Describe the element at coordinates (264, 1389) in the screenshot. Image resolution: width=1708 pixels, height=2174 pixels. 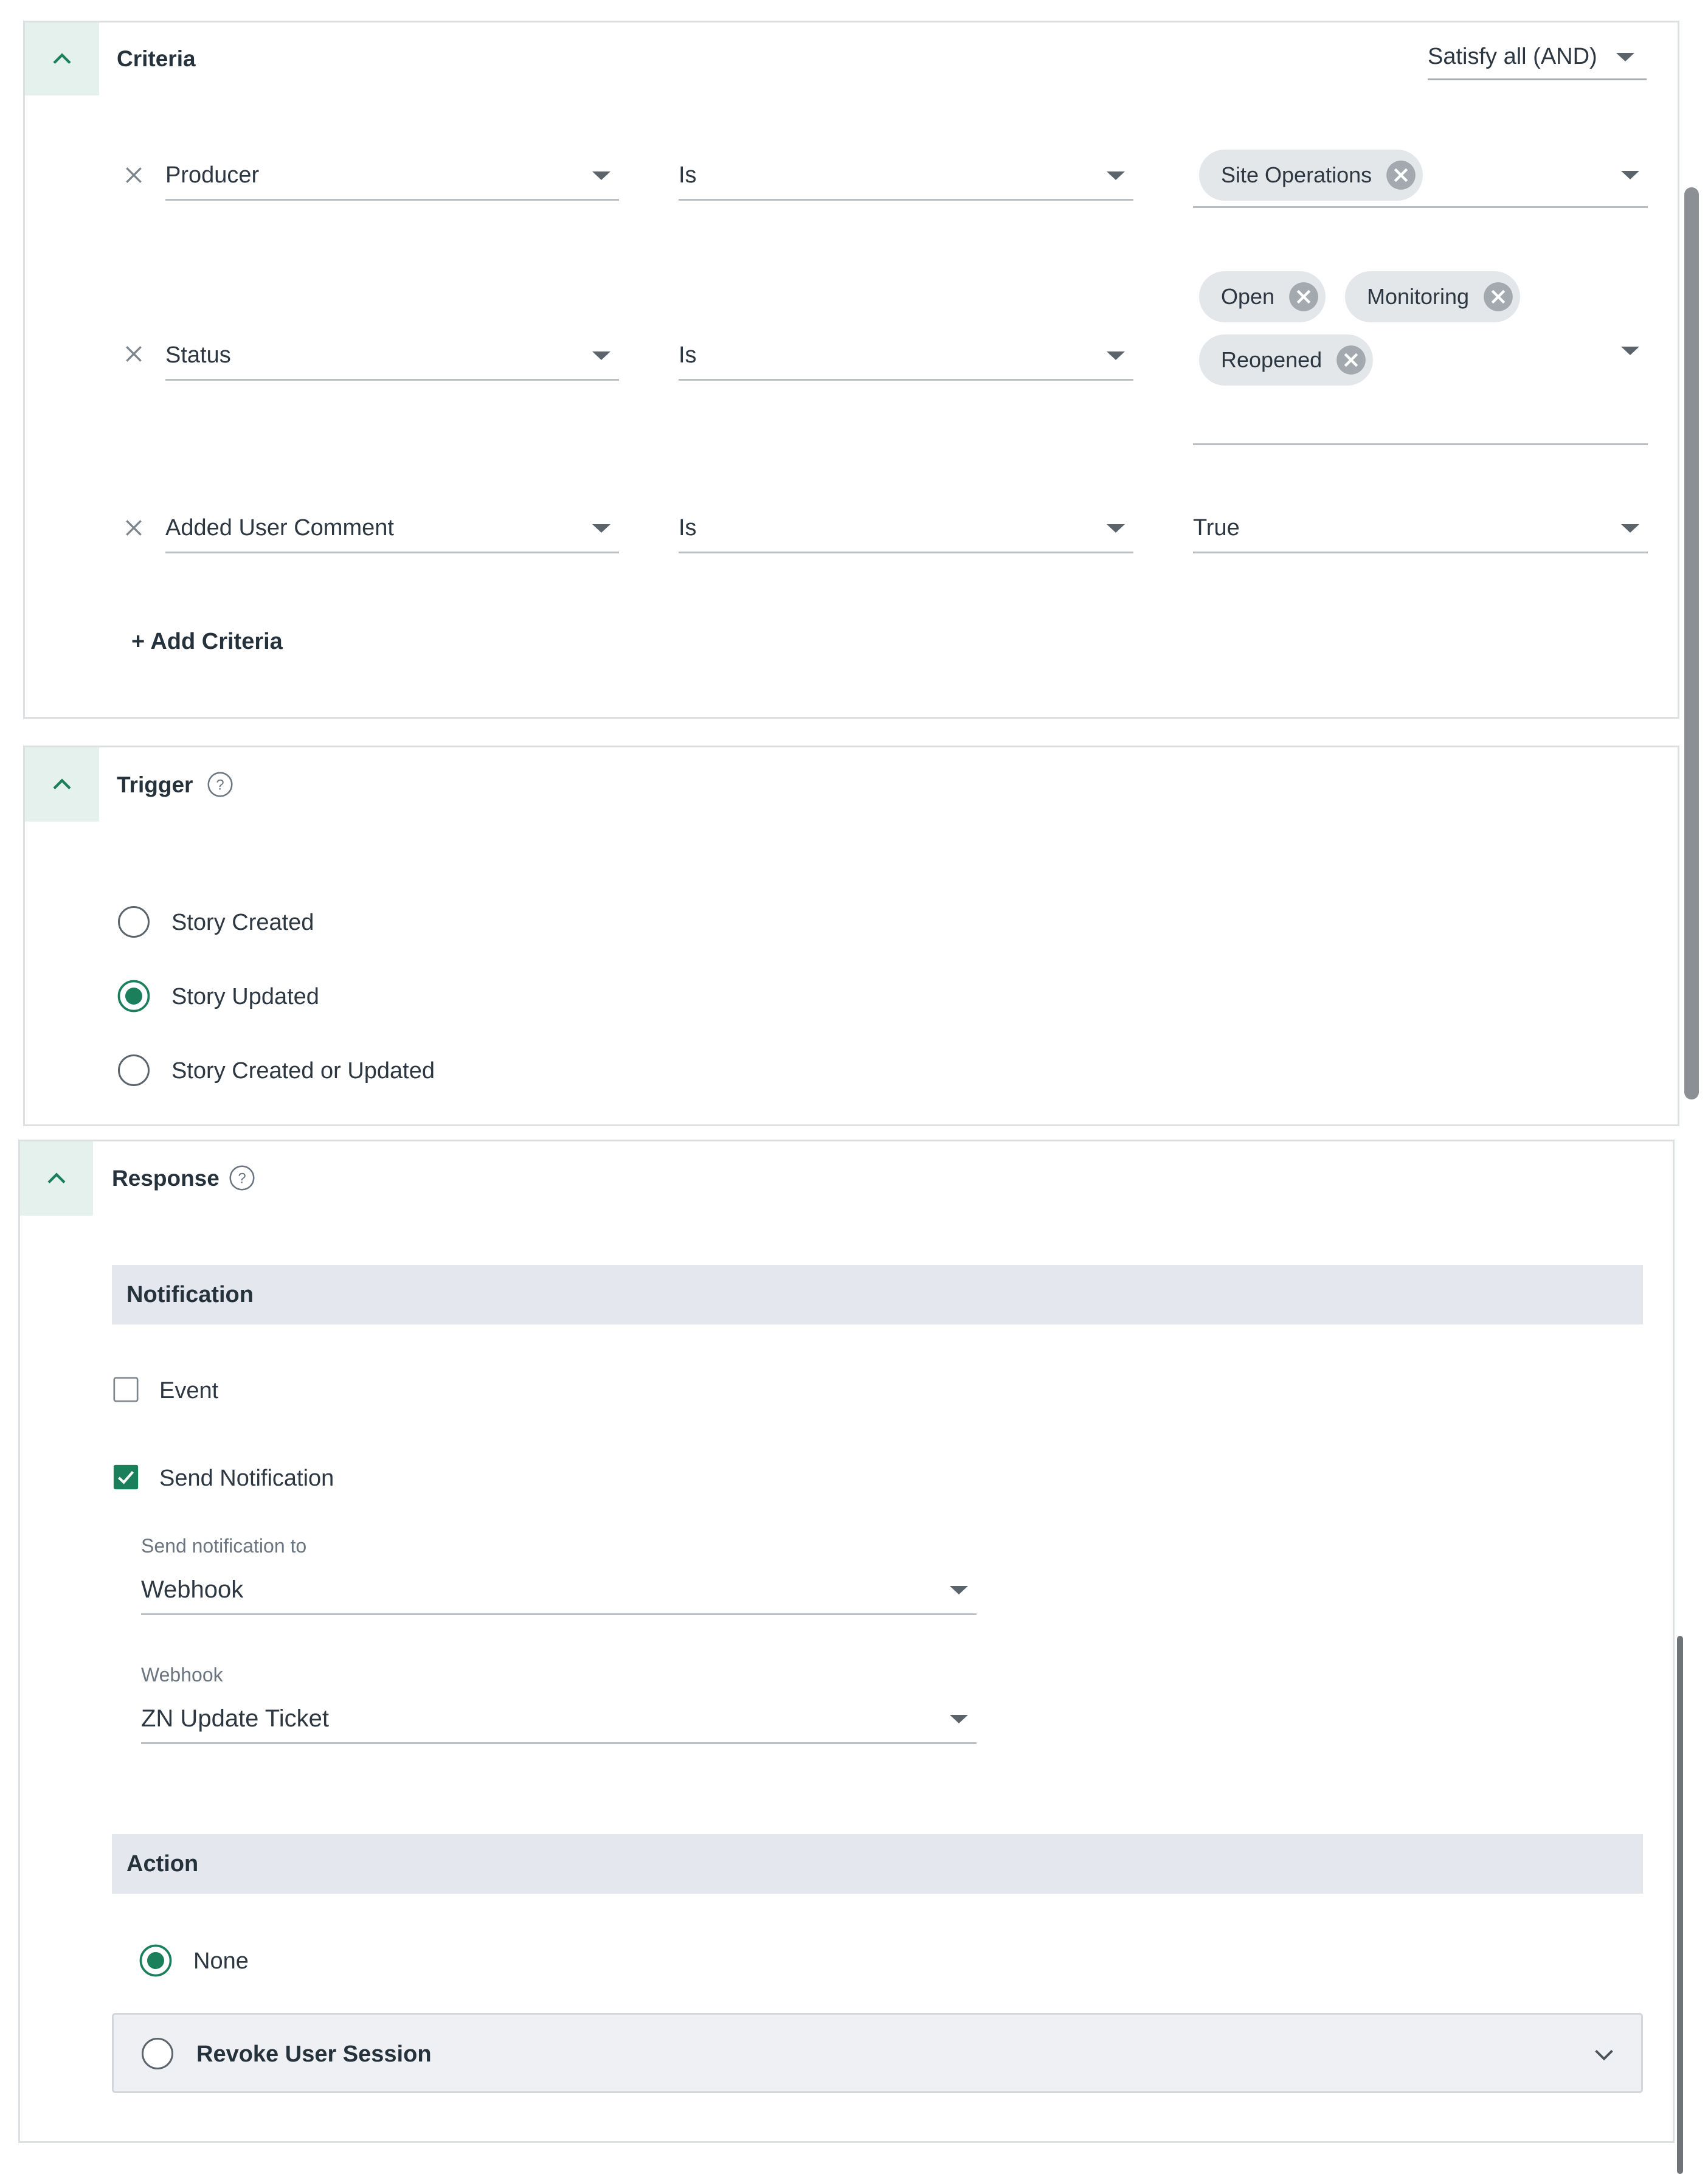
I see `event-checkbox: Event` at that location.